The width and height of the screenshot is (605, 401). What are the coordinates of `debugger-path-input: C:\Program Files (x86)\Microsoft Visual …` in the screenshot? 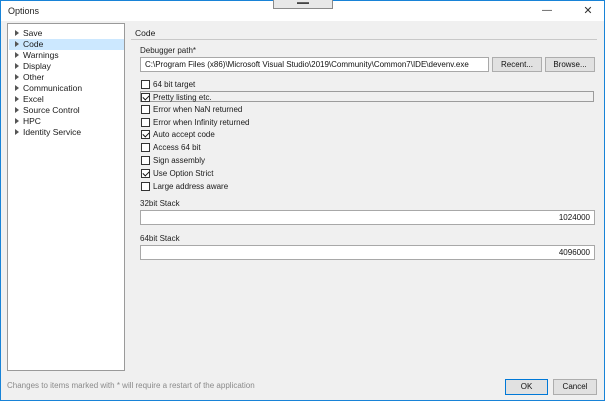 It's located at (314, 64).